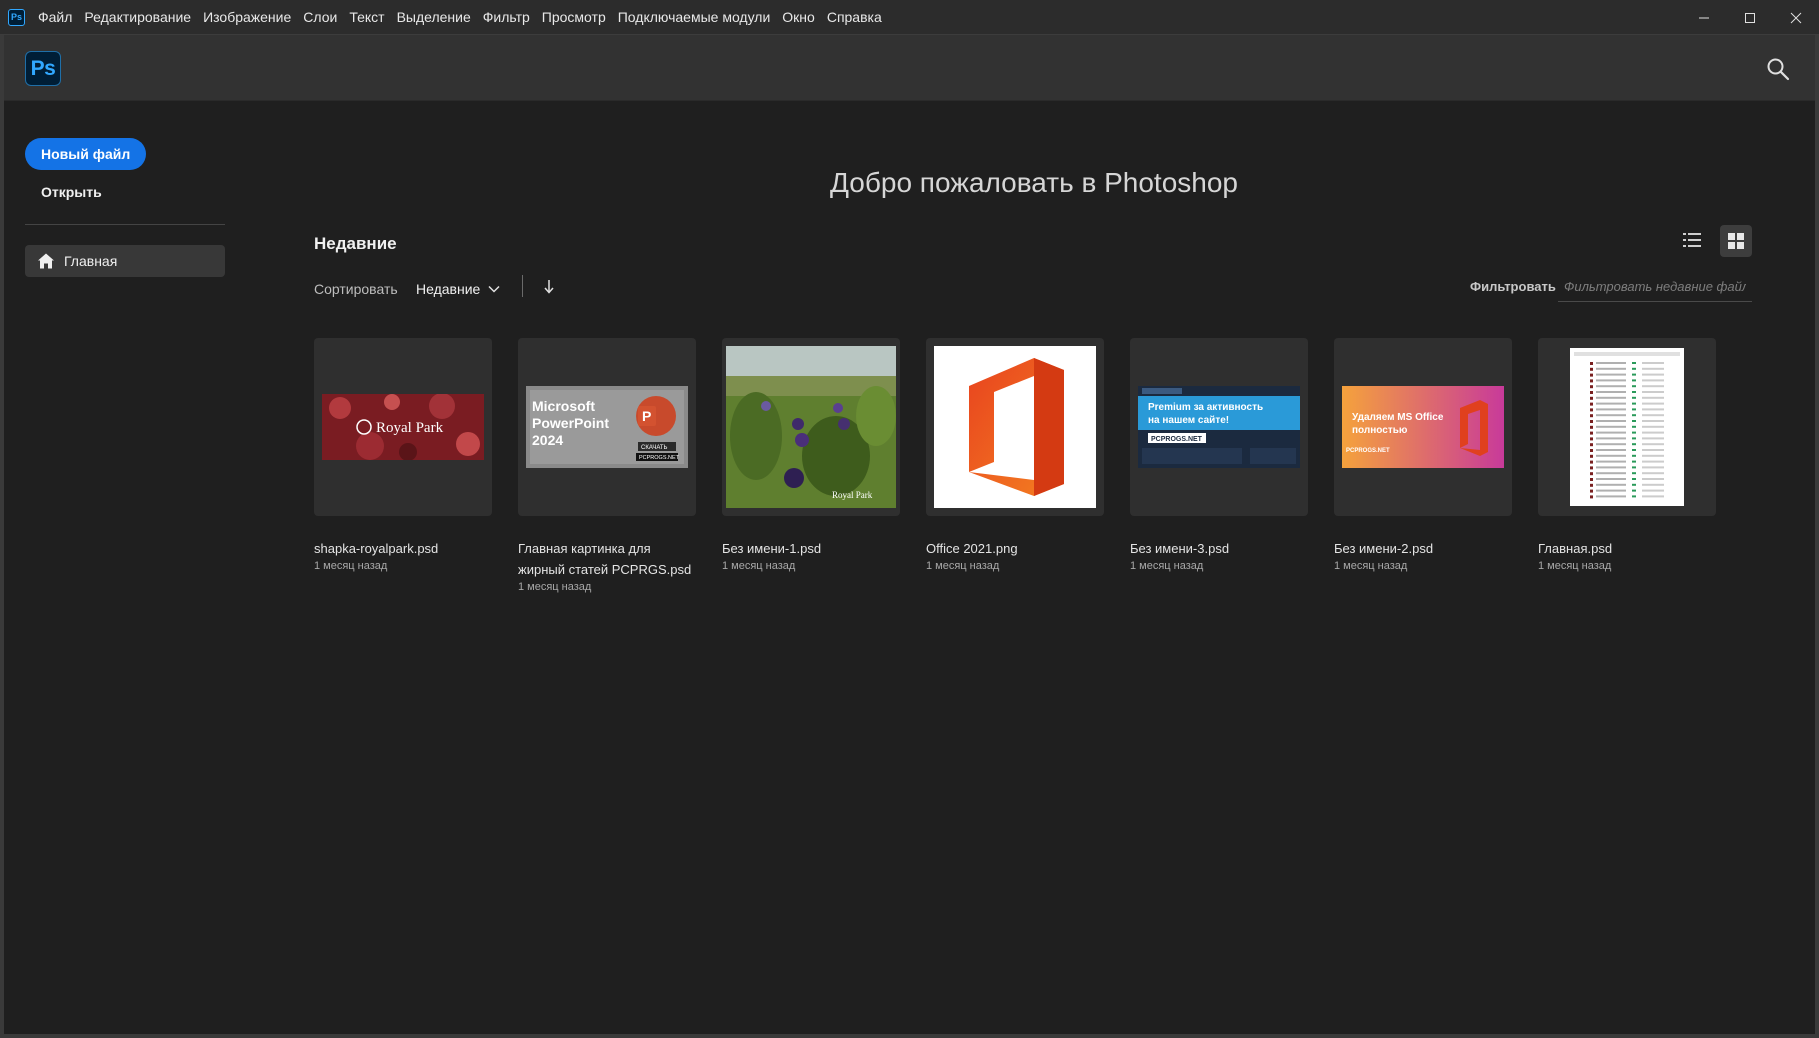 The image size is (1819, 1038). Describe the element at coordinates (91, 261) in the screenshot. I see `sidebar-item-home-label: Главная` at that location.